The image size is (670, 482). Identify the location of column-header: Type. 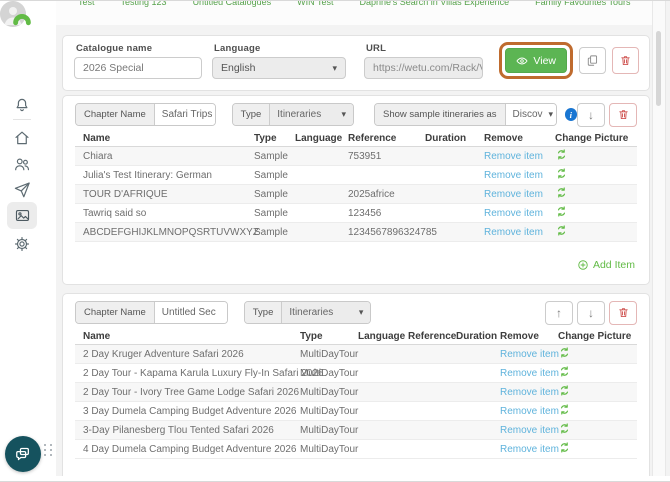
(265, 138).